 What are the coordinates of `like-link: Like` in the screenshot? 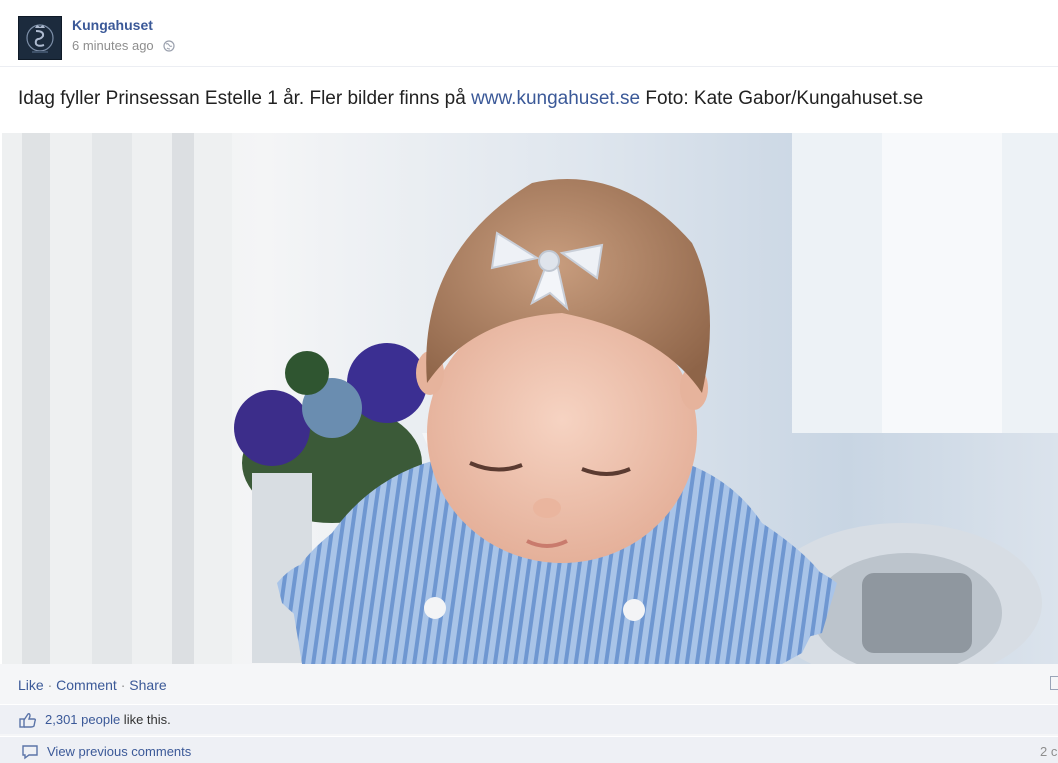 It's located at (31, 685).